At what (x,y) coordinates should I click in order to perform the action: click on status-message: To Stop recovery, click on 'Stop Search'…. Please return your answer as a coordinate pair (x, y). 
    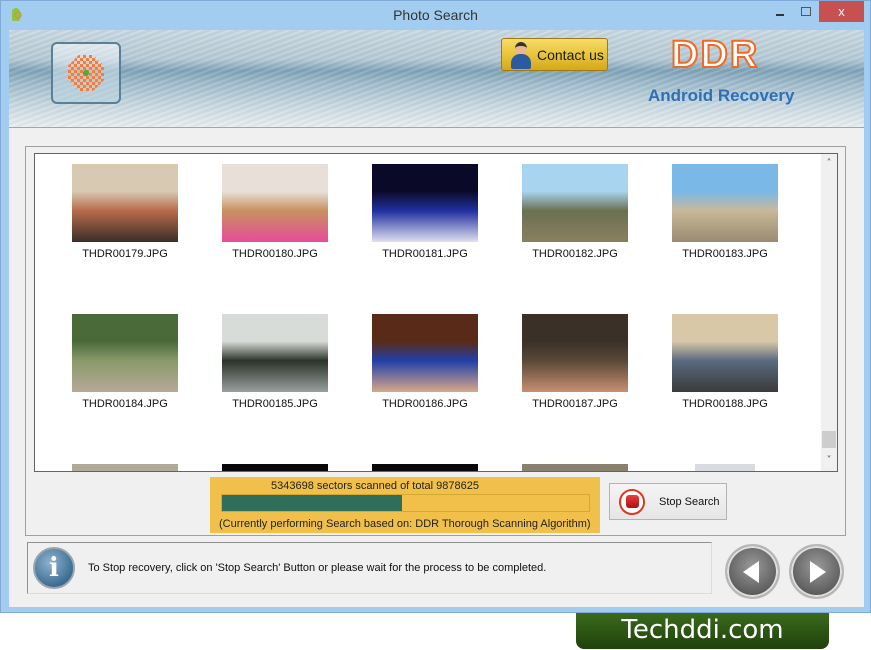
    Looking at the image, I should click on (317, 568).